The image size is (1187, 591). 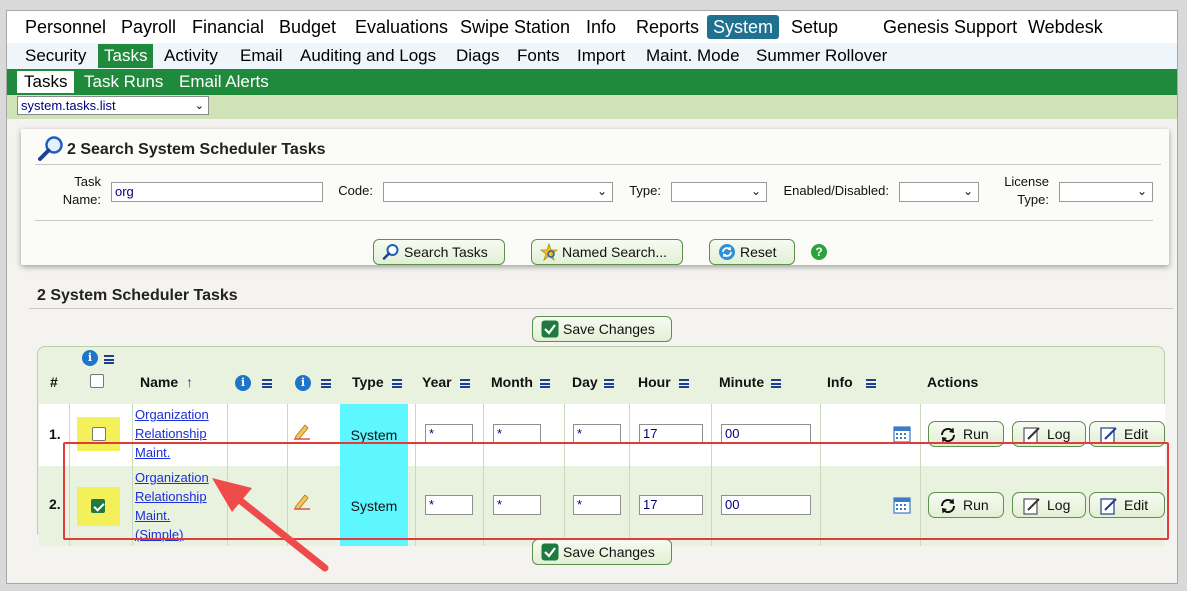 I want to click on row-select-checkbox, so click(x=99, y=434).